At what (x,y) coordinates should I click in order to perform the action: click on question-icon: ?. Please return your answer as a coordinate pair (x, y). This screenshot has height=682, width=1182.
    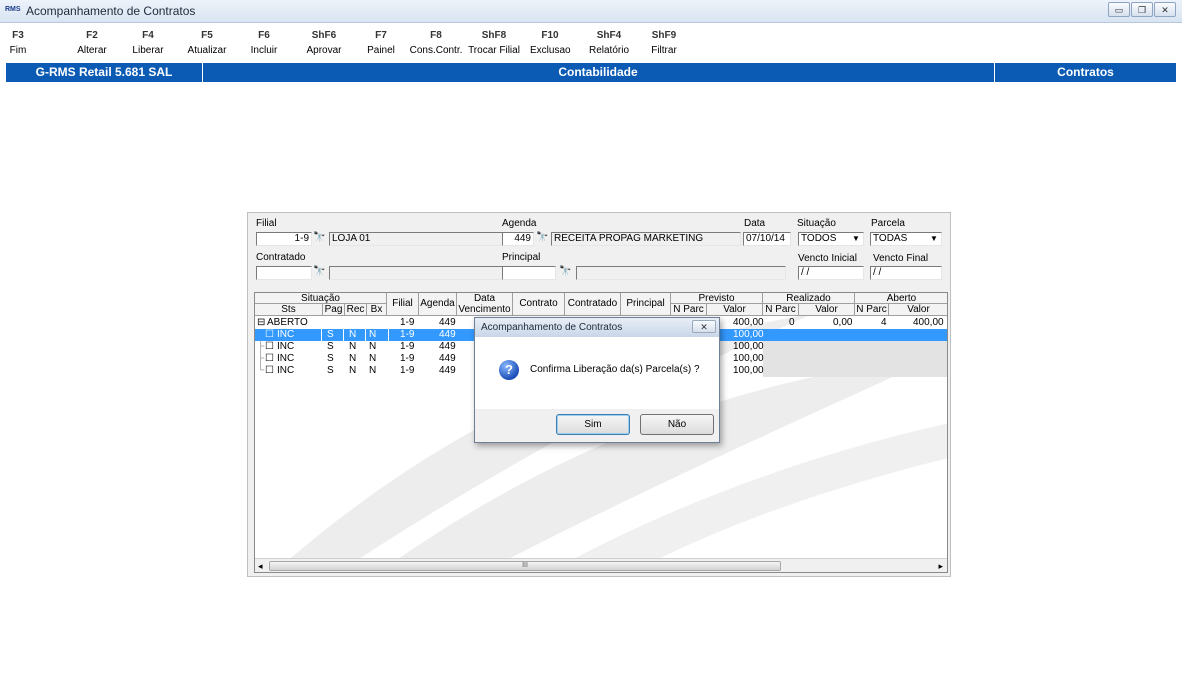
    Looking at the image, I should click on (509, 370).